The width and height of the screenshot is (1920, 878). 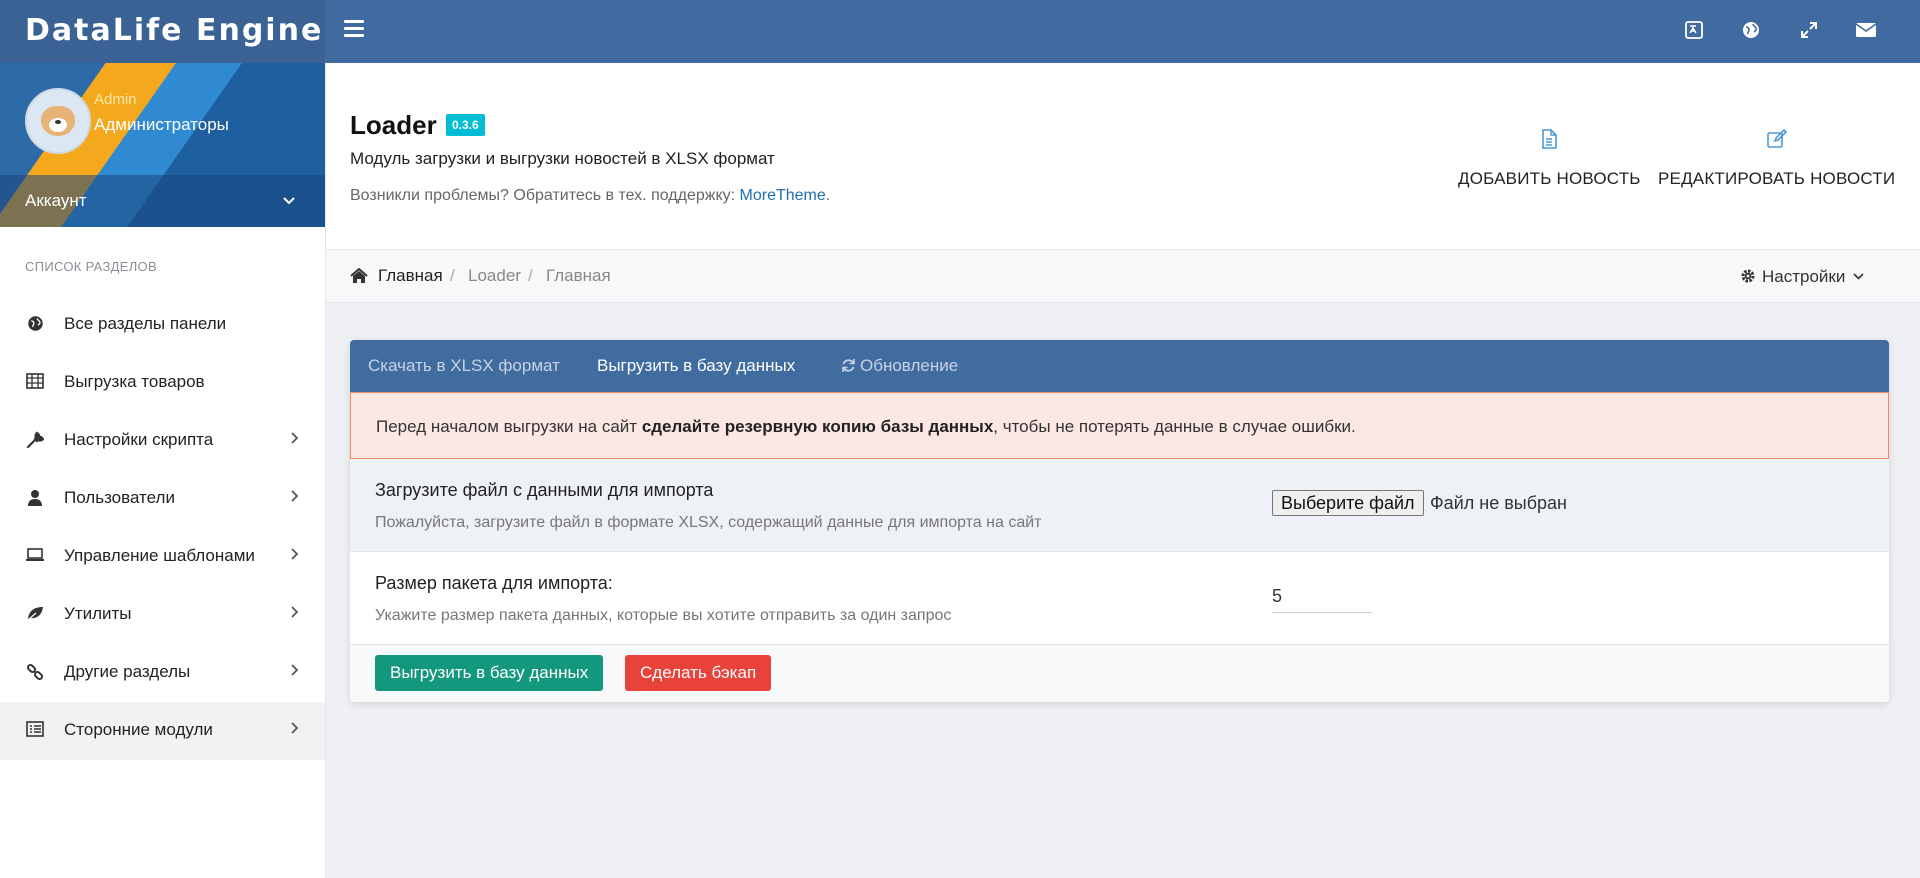 I want to click on sidebar-item-utilities: Утилиты, so click(x=162, y=615).